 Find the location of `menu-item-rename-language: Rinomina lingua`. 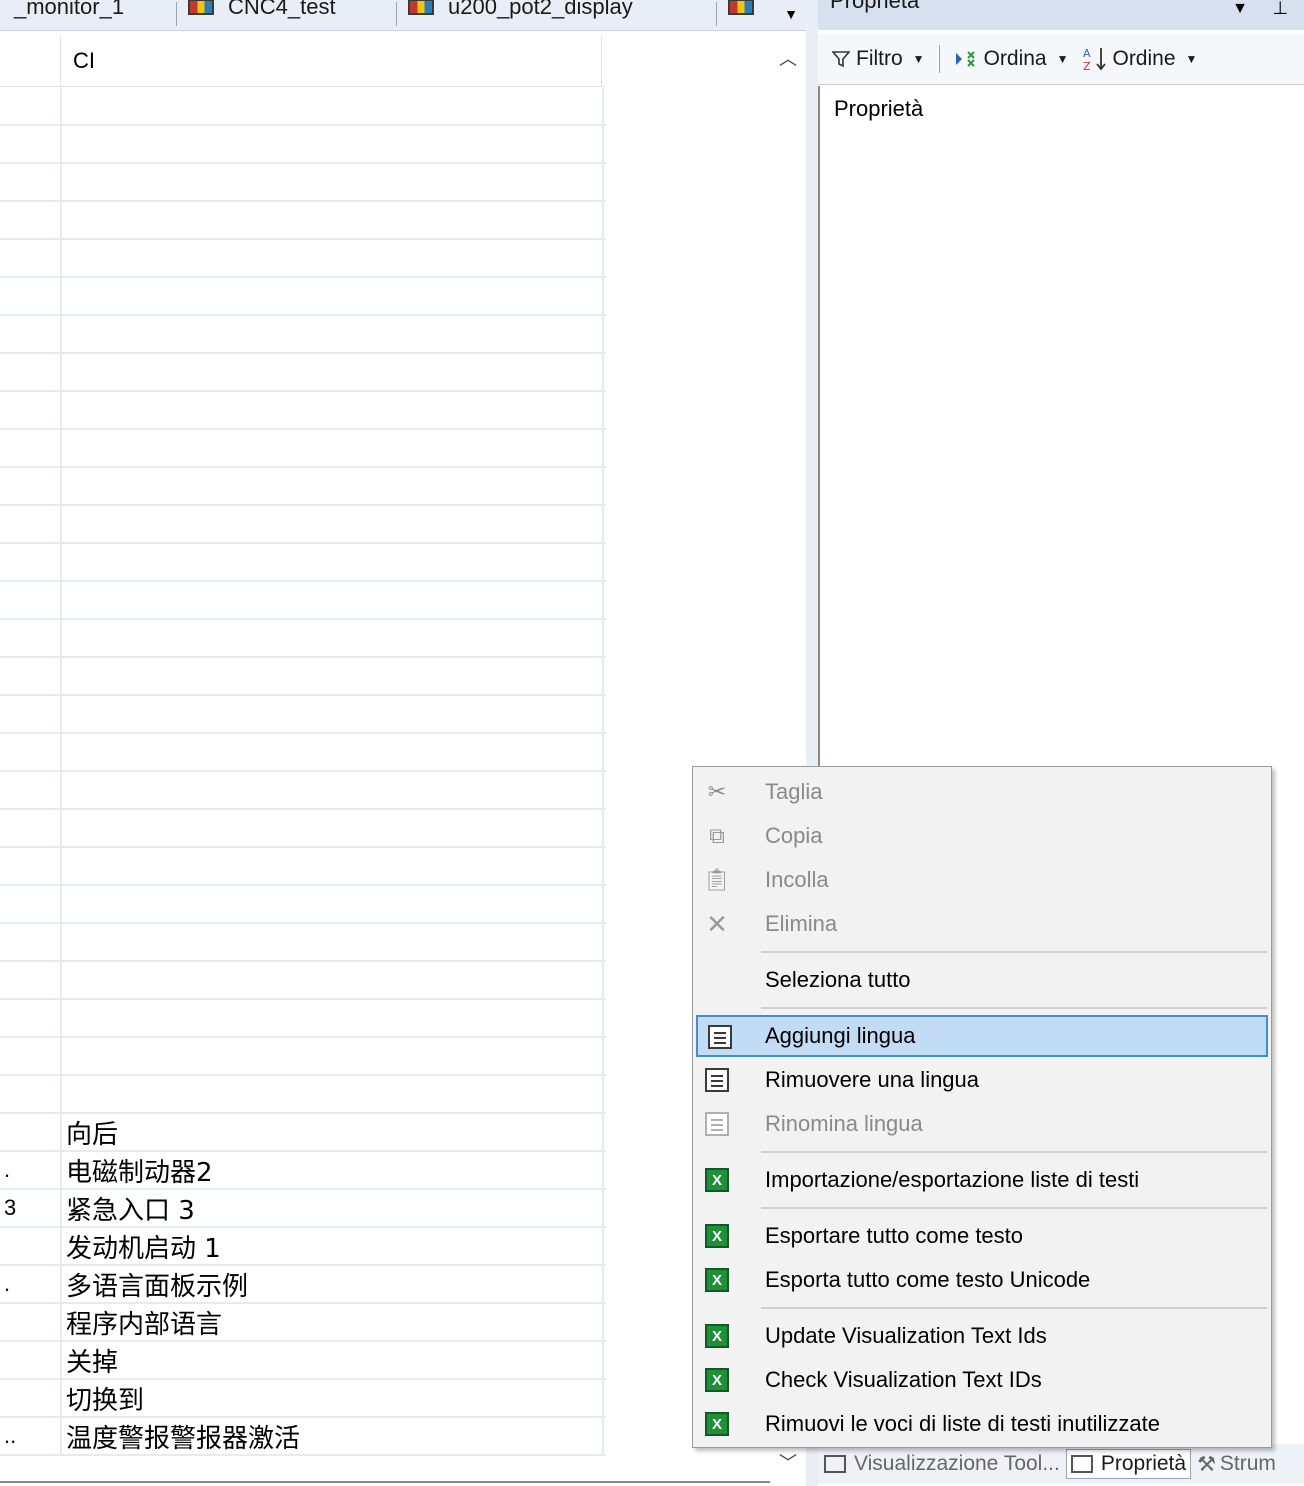

menu-item-rename-language: Rinomina lingua is located at coordinates (982, 1124).